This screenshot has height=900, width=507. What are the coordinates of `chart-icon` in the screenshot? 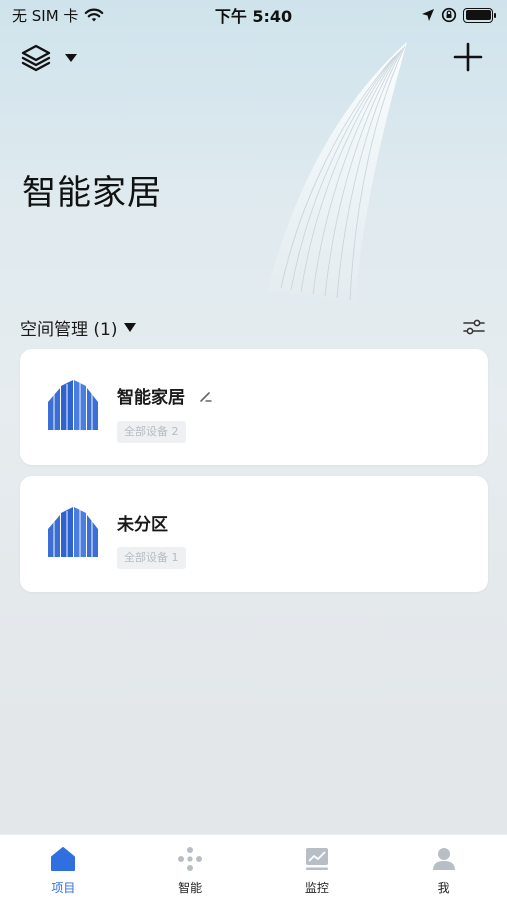 It's located at (316, 859).